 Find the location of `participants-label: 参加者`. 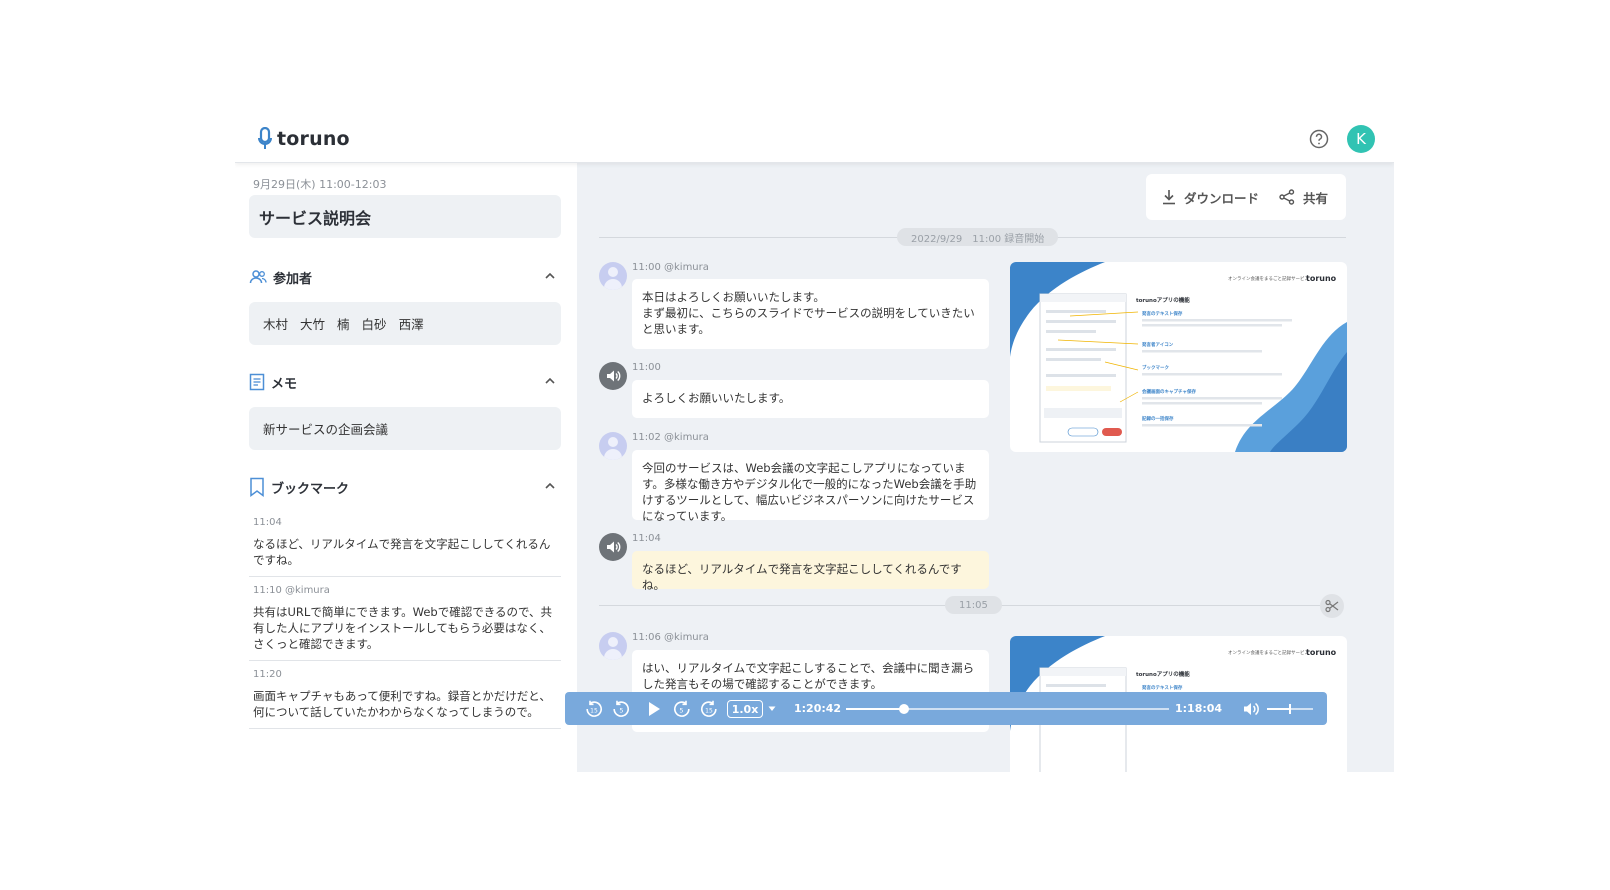

participants-label: 参加者 is located at coordinates (293, 279).